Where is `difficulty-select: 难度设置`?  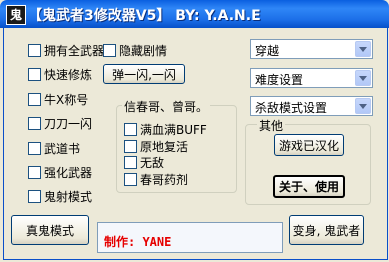
difficulty-select: 难度设置 is located at coordinates (311, 78).